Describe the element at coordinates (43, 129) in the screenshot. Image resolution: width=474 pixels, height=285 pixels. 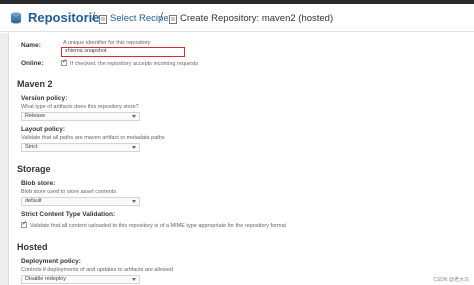
I see `layout-policy-label: Layout policy:` at that location.